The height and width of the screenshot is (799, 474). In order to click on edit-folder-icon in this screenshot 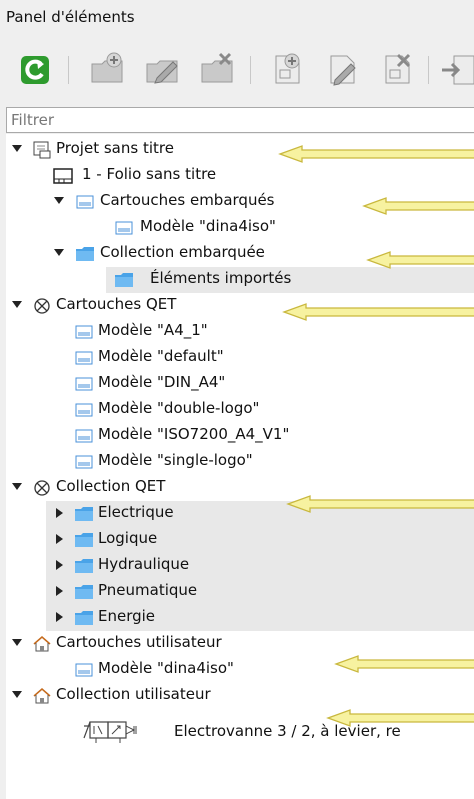, I will do `click(162, 72)`.